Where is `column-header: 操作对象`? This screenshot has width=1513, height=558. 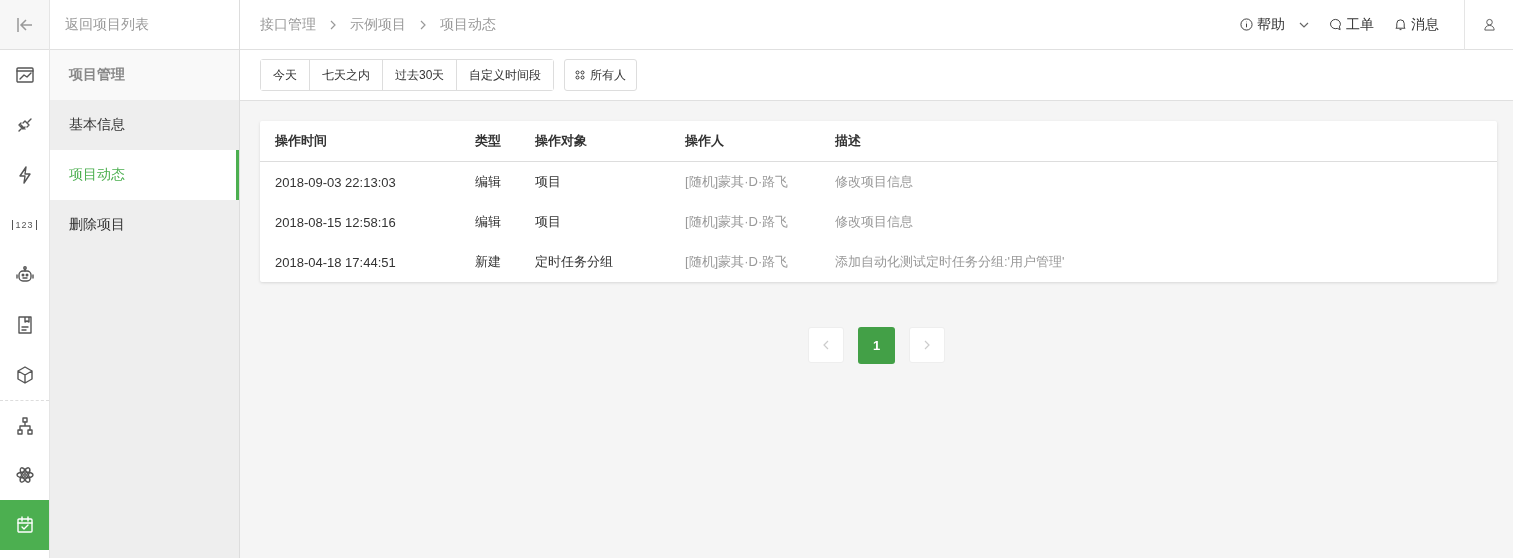 column-header: 操作对象 is located at coordinates (561, 141).